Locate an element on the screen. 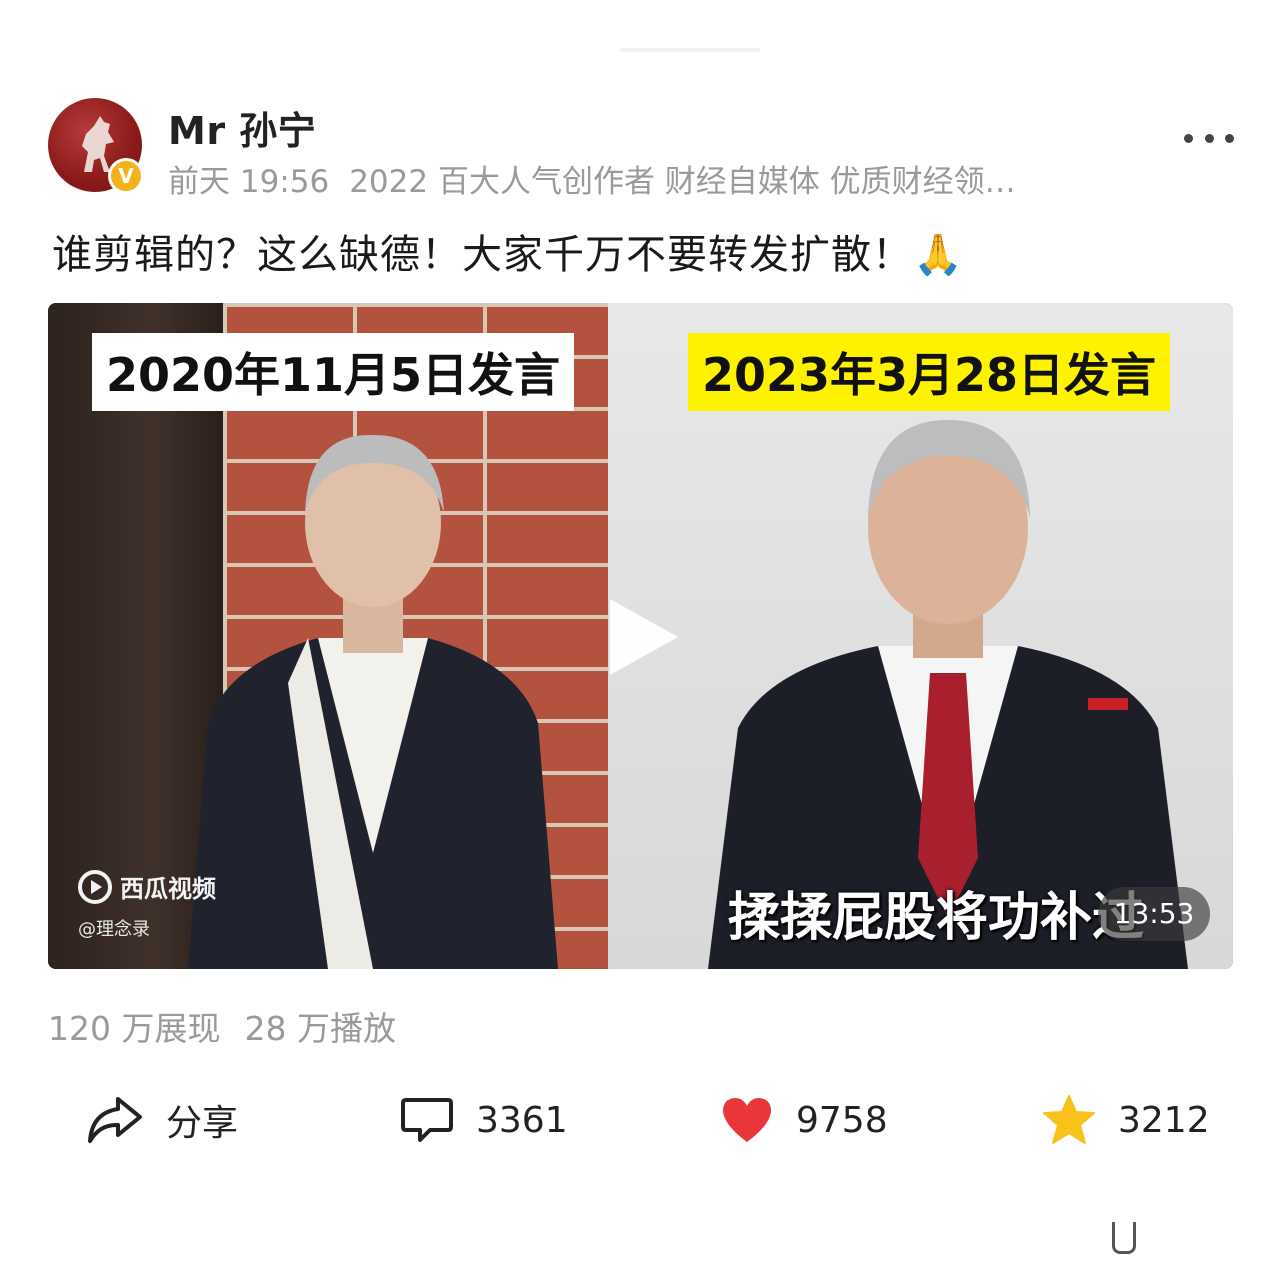 Image resolution: width=1280 pixels, height=1280 pixels. top-handle is located at coordinates (690, 50).